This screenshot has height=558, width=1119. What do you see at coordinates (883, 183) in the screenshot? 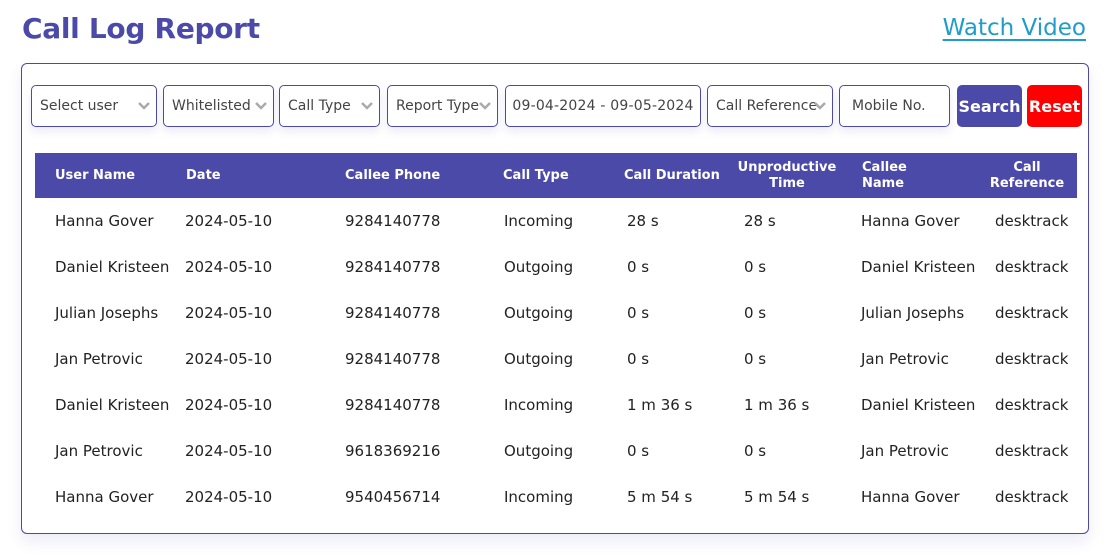
I see `header-line: Name` at bounding box center [883, 183].